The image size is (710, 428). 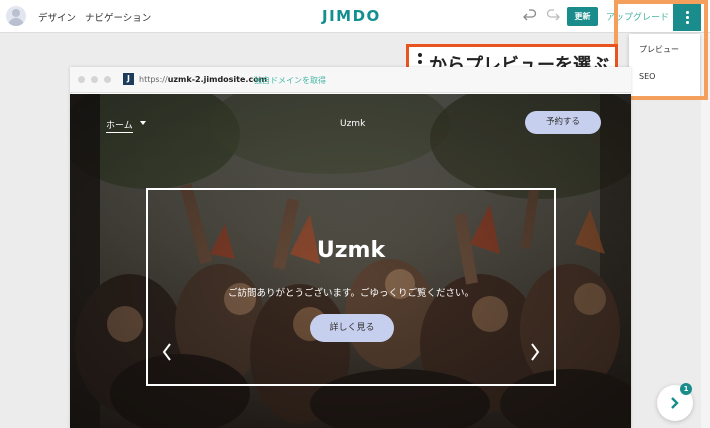 What do you see at coordinates (217, 79) in the screenshot?
I see `url-host: uzmk-2.jimdosite.com` at bounding box center [217, 79].